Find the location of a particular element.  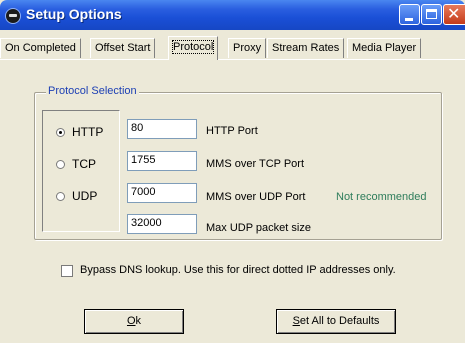

tab-label: Media Player is located at coordinates (384, 48).